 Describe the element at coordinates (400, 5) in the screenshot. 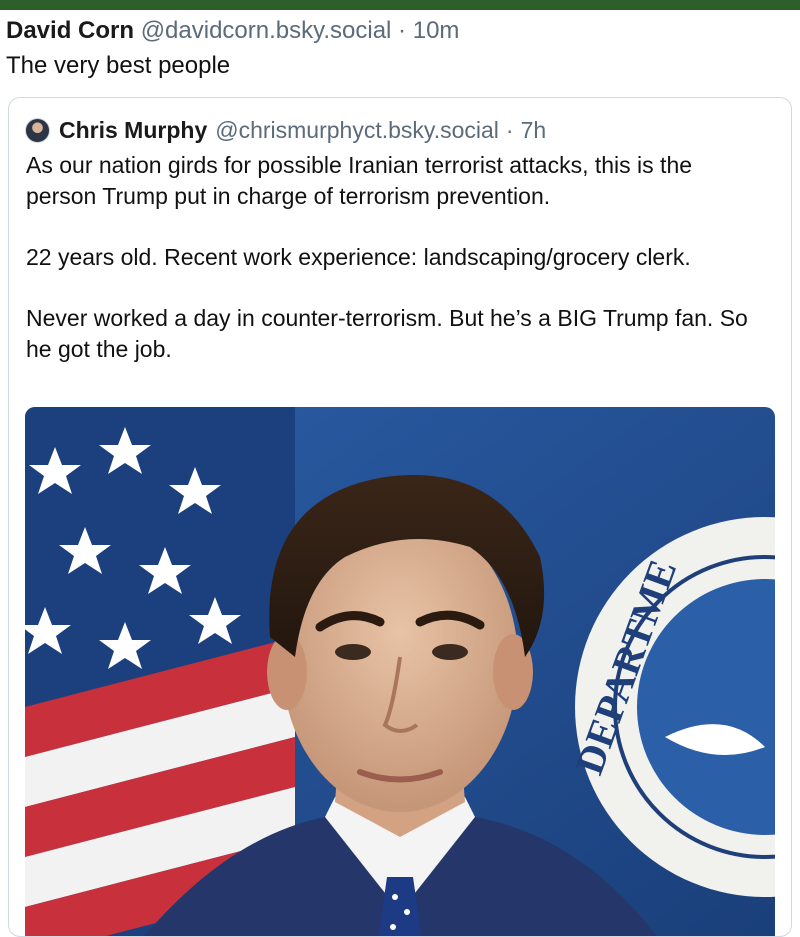

I see `top-accent-bar` at that location.